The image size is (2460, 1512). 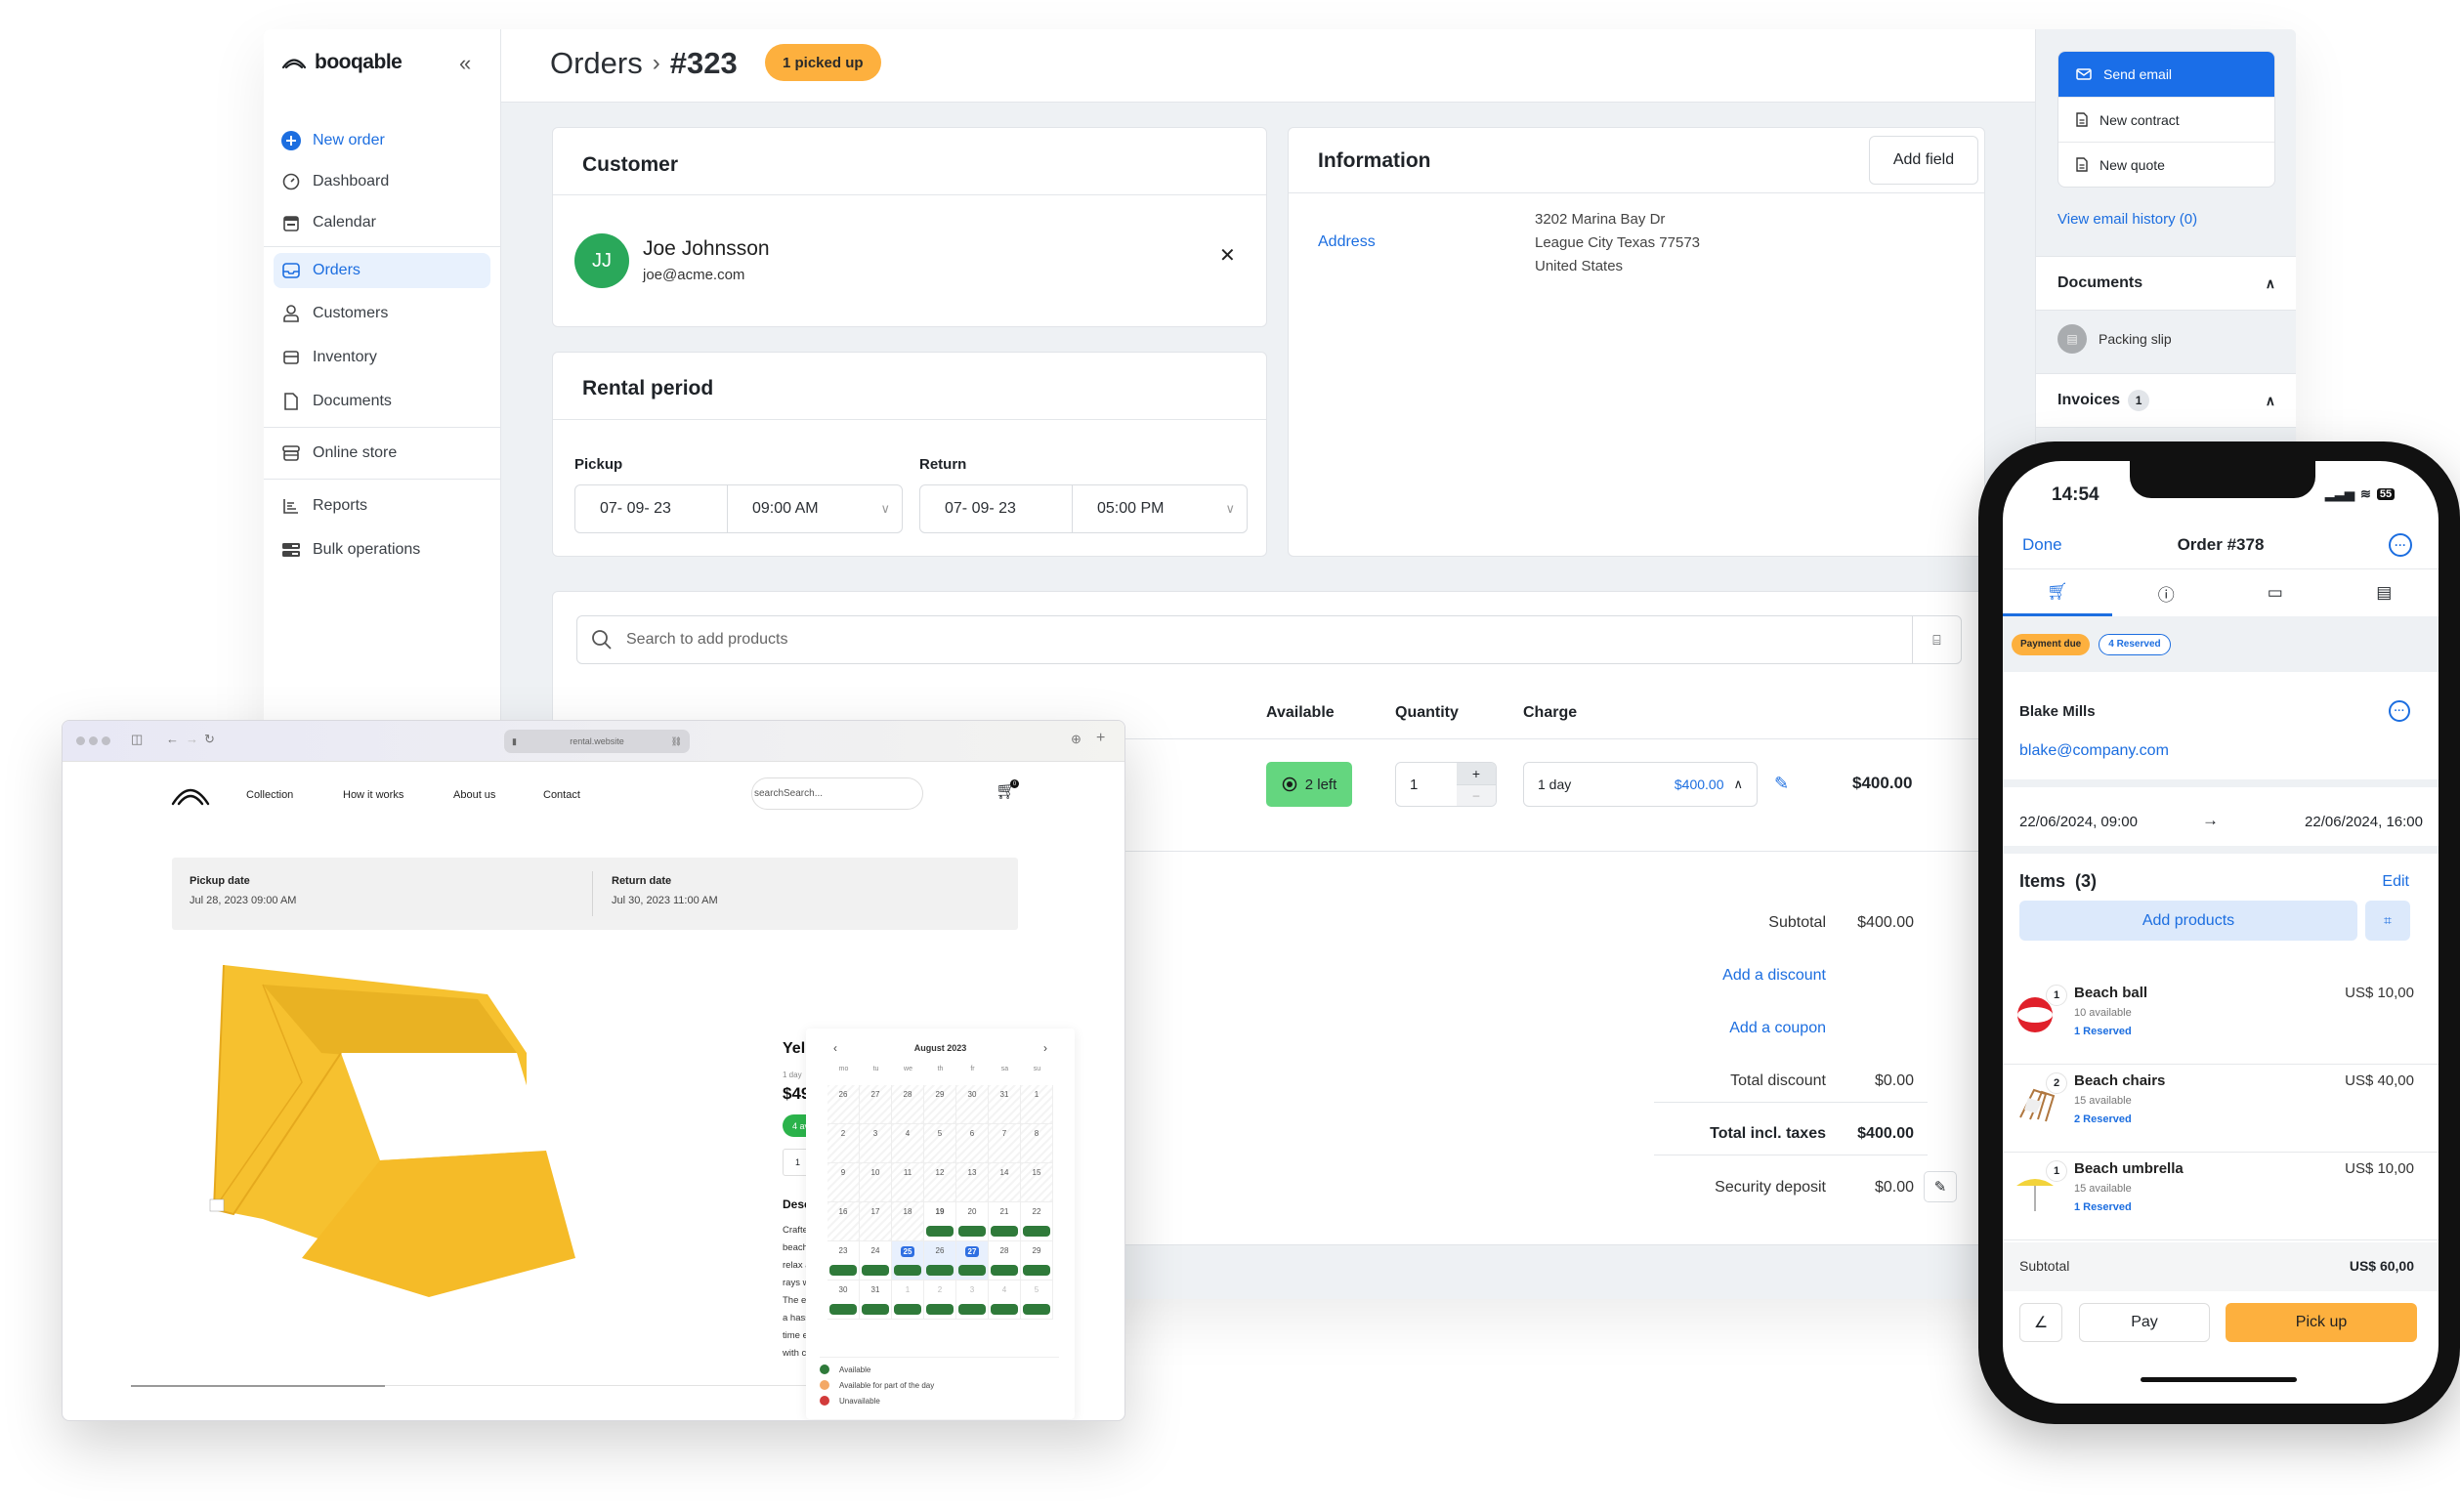 What do you see at coordinates (382, 453) in the screenshot?
I see `sidebar-item-online-store: Online store` at bounding box center [382, 453].